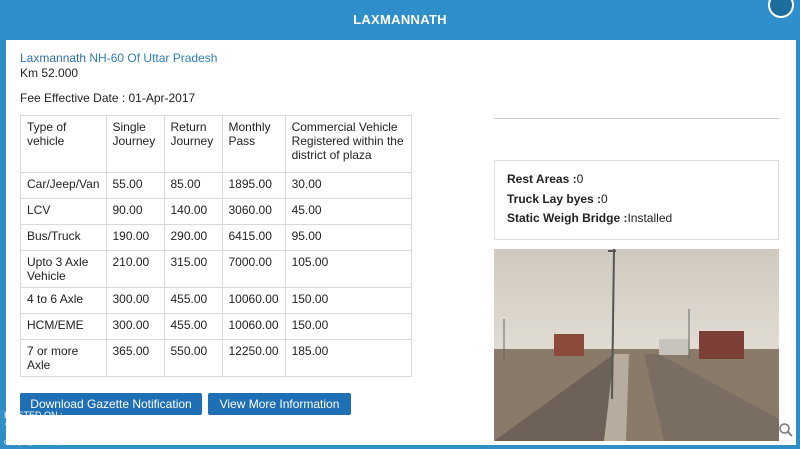 This screenshot has height=449, width=800. I want to click on zoom-icon, so click(786, 432).